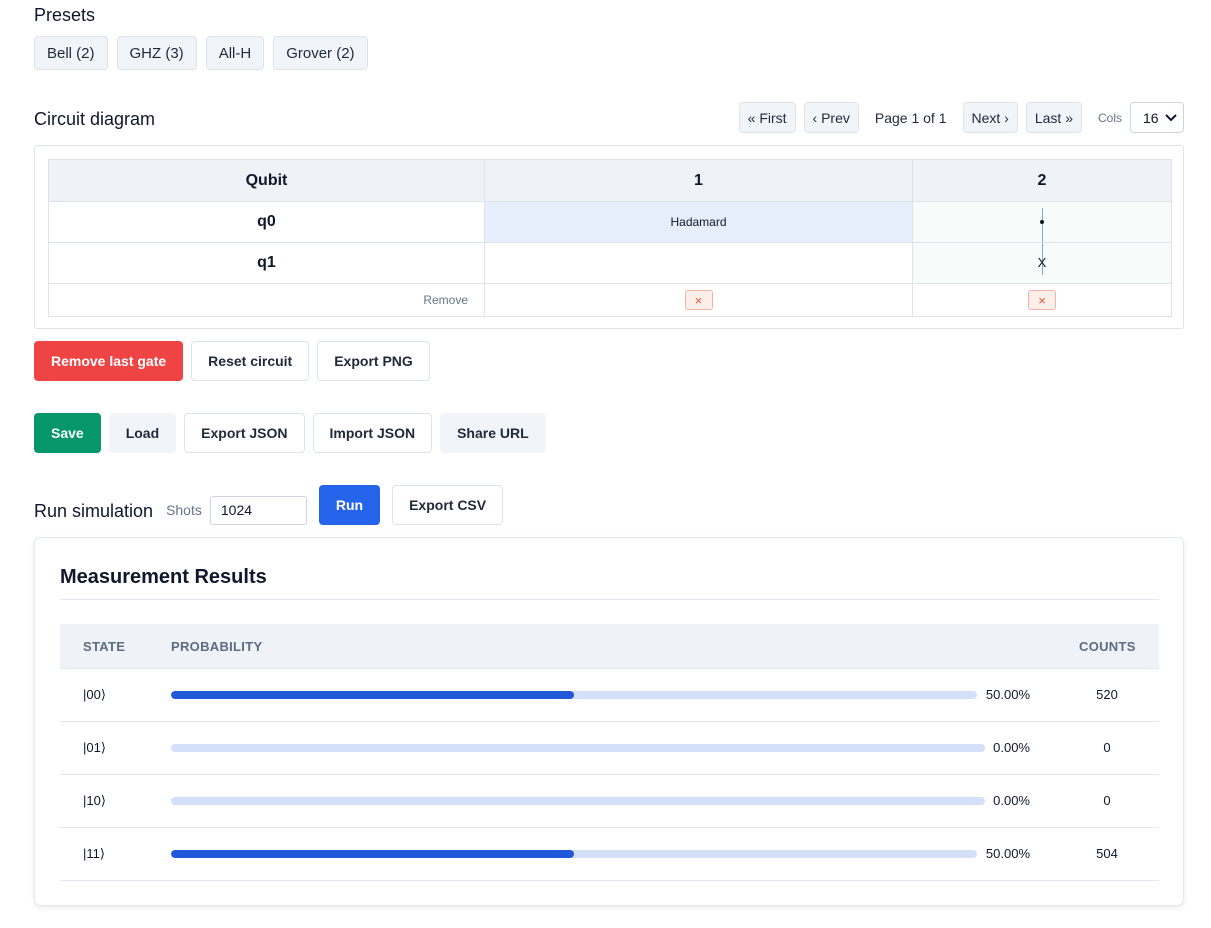 The width and height of the screenshot is (1211, 928). What do you see at coordinates (1107, 694) in the screenshot?
I see `count-value: 520` at bounding box center [1107, 694].